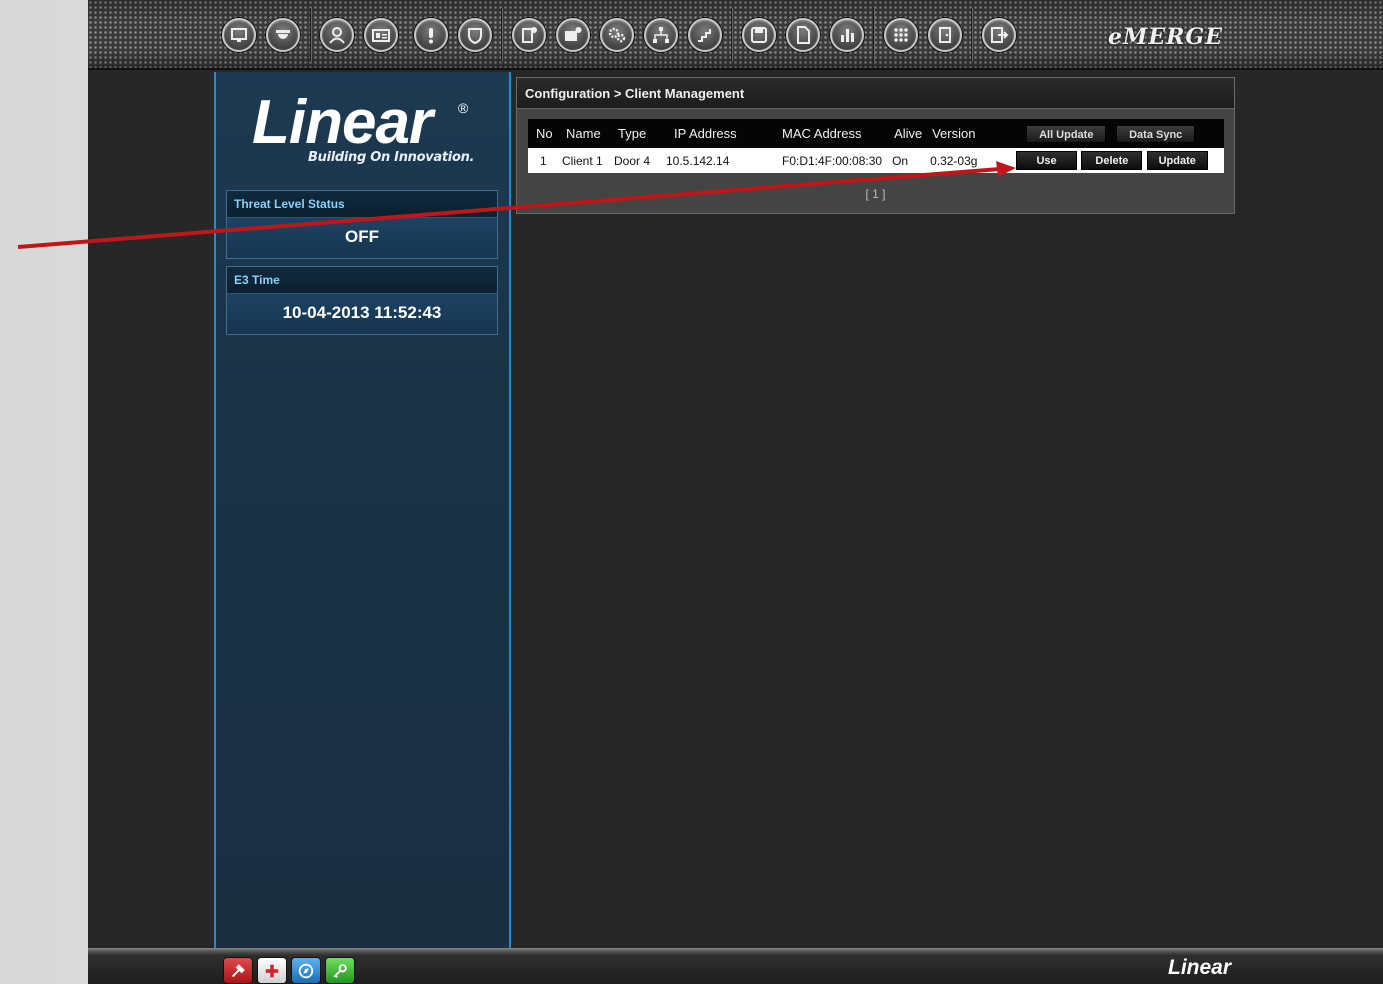 The width and height of the screenshot is (1383, 984). Describe the element at coordinates (999, 35) in the screenshot. I see `exit-icon` at that location.